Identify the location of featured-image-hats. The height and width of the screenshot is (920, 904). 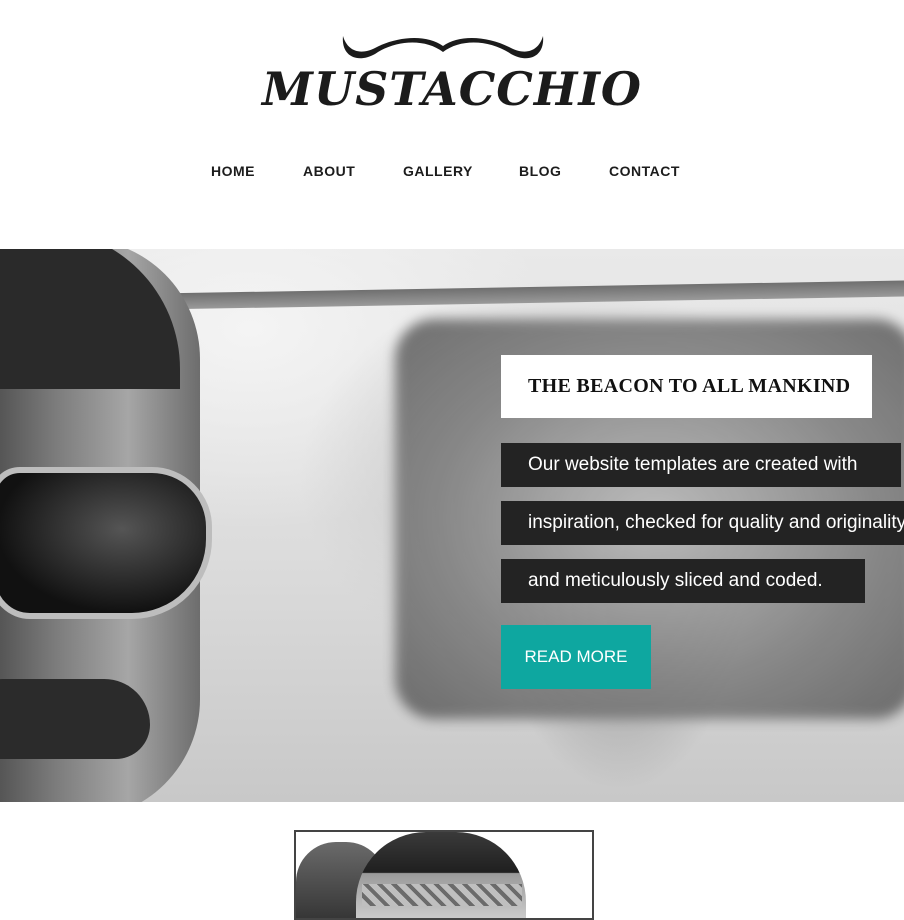
(444, 875).